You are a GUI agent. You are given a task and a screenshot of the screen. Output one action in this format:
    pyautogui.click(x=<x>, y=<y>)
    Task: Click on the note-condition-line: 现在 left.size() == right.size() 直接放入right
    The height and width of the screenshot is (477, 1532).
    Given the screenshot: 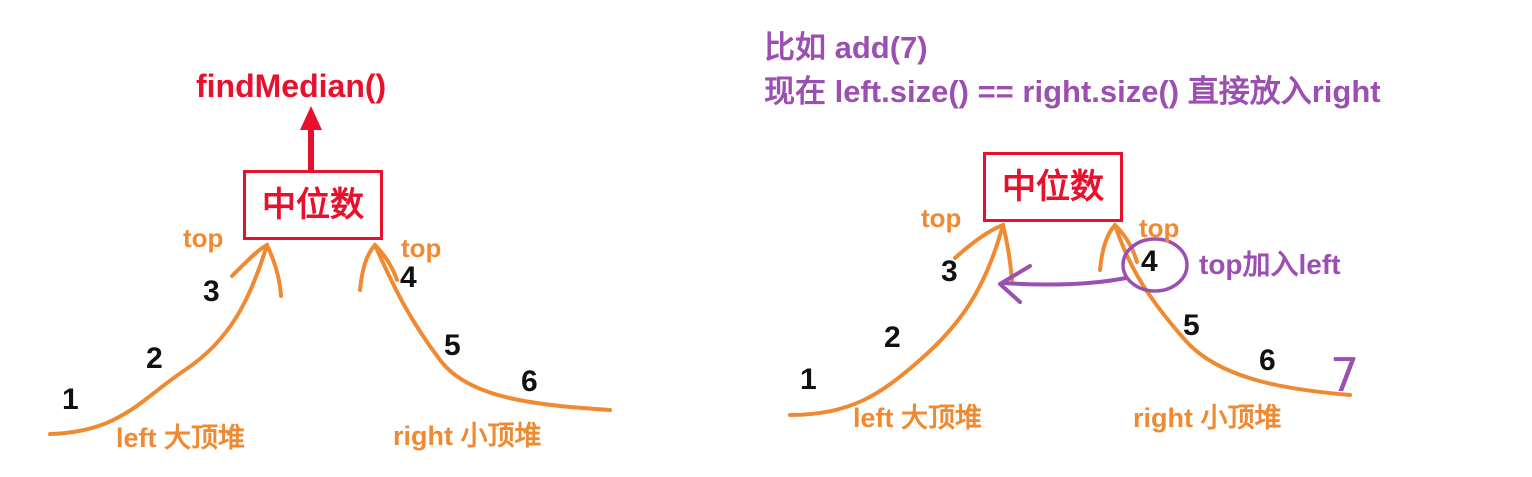 What is the action you would take?
    pyautogui.click(x=1072, y=91)
    